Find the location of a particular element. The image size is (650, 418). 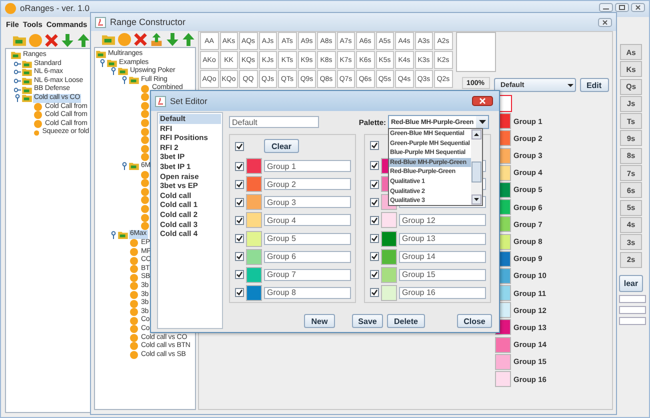

window-title: Range Constructor is located at coordinates (148, 22).